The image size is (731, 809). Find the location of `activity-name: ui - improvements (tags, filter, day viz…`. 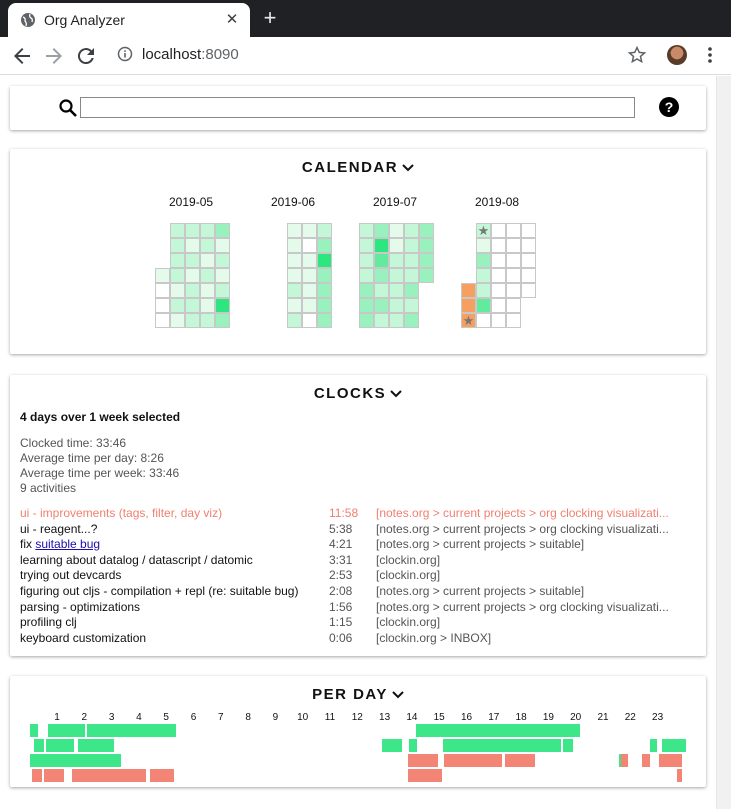

activity-name: ui - improvements (tags, filter, day viz… is located at coordinates (121, 513).